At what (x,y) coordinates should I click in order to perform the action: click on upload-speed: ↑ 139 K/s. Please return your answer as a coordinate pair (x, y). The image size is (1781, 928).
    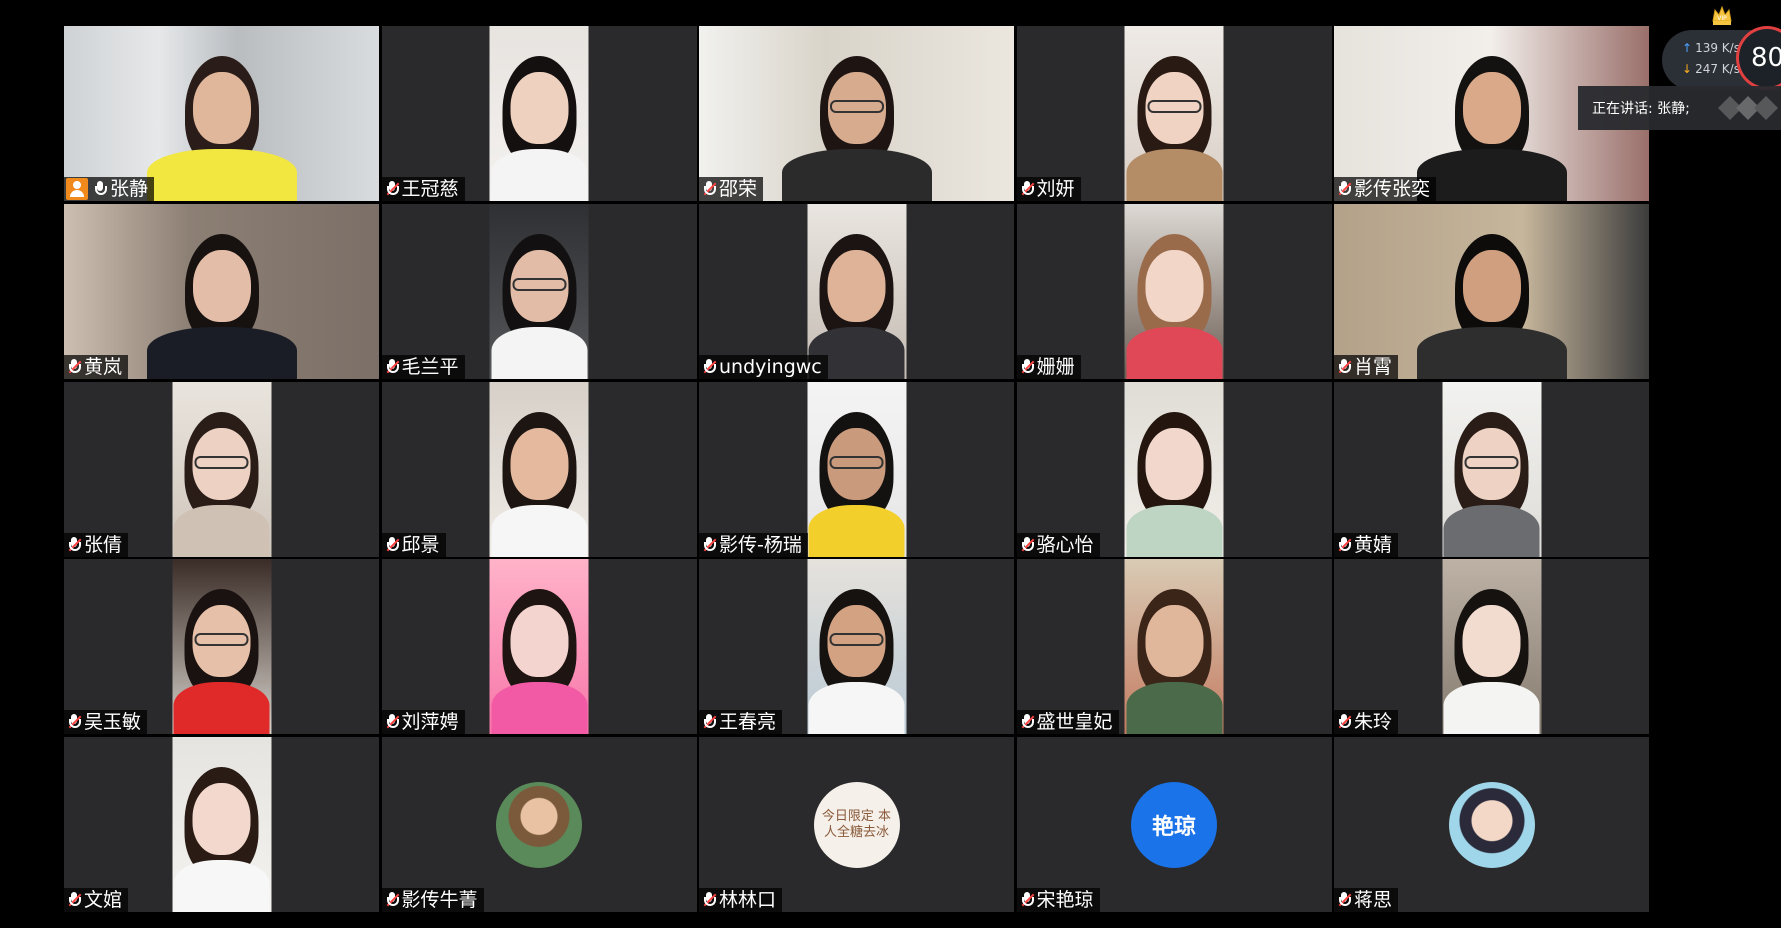
    Looking at the image, I should click on (1711, 48).